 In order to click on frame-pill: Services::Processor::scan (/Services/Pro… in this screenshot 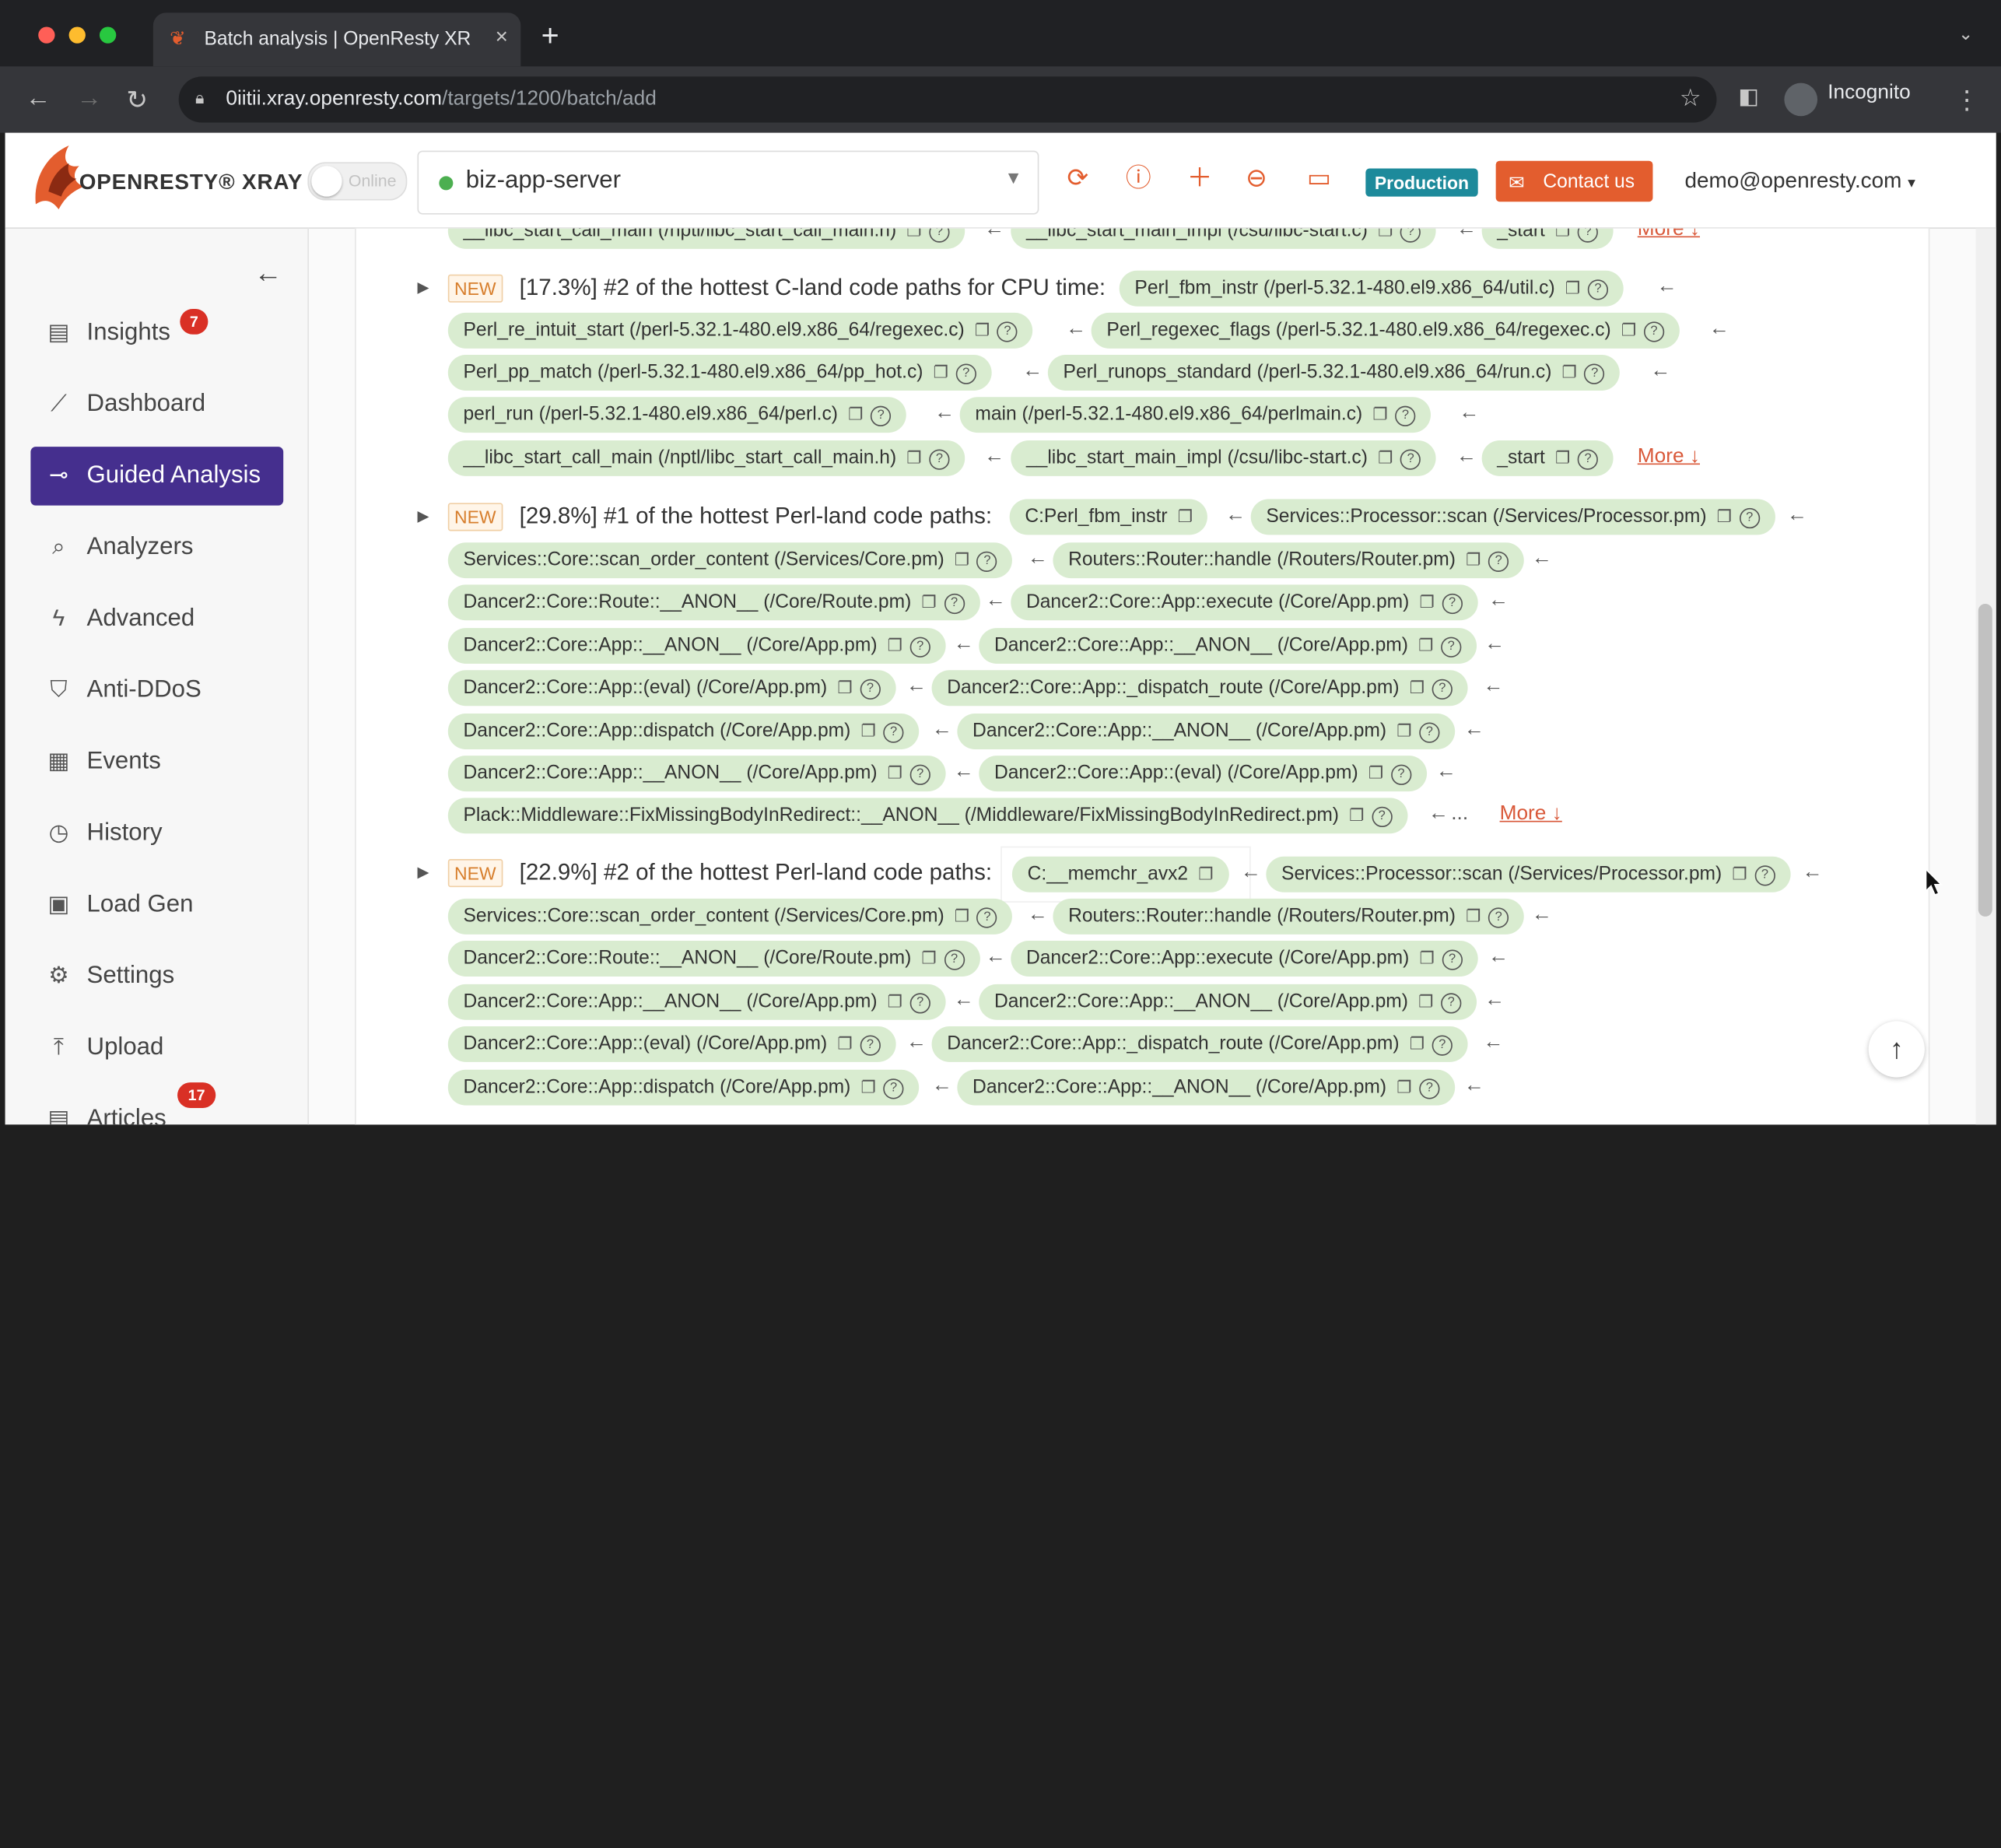, I will do `click(1513, 517)`.